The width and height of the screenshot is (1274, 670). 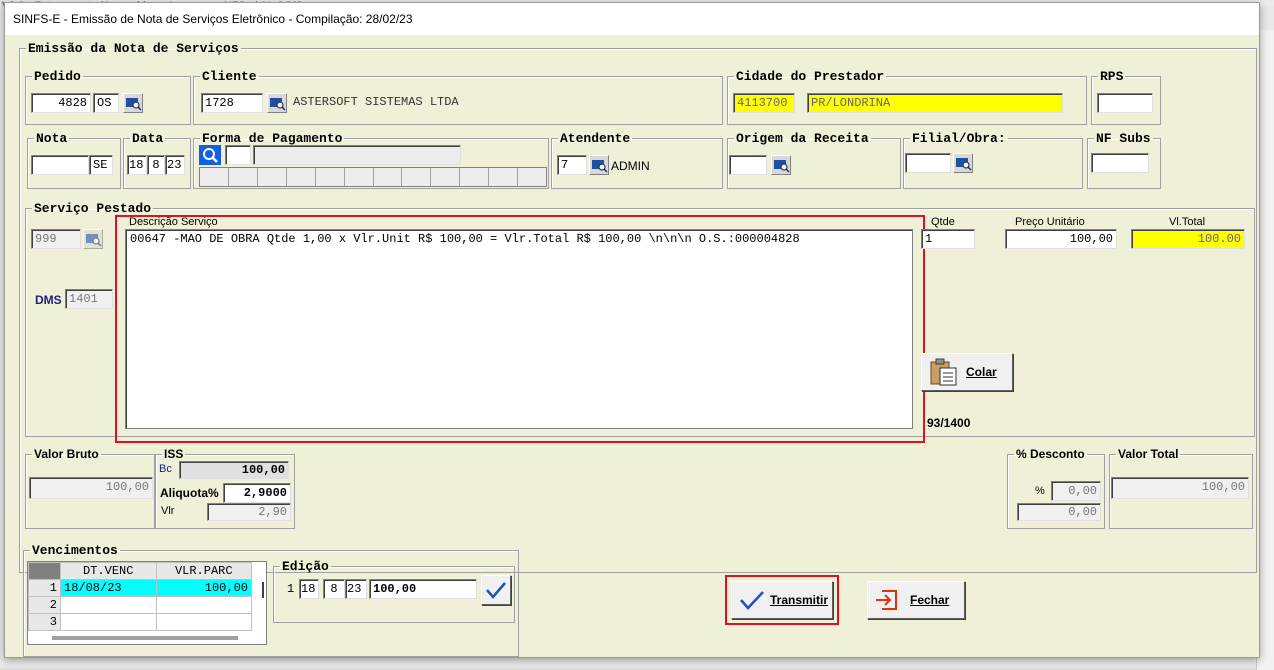 What do you see at coordinates (959, 138) in the screenshot?
I see `filial-legend: Filial/Obra:` at bounding box center [959, 138].